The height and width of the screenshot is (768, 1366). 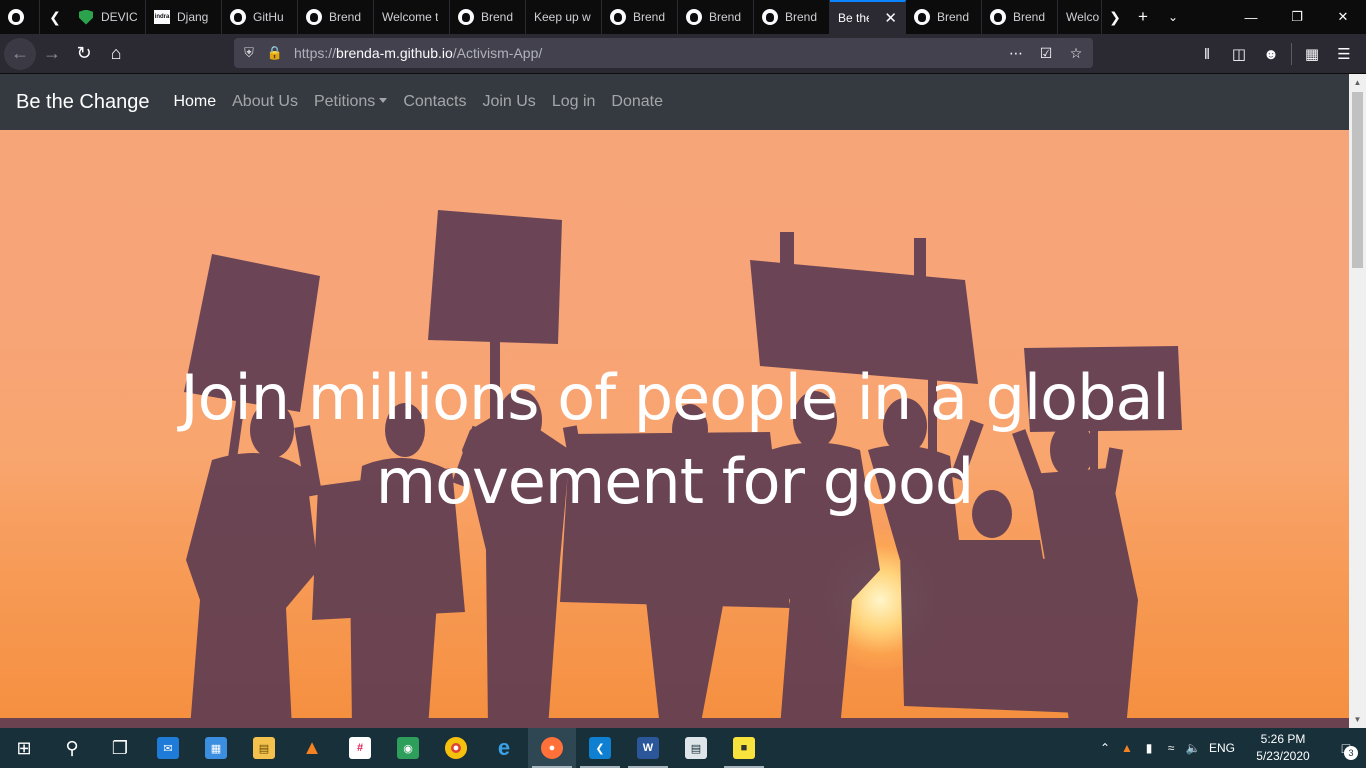 I want to click on tab-brenda-3: Brend, so click(x=640, y=17).